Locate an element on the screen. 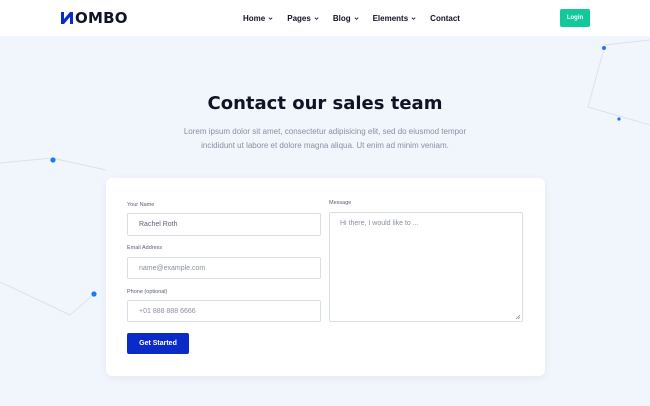  nav-label: Home is located at coordinates (254, 18).